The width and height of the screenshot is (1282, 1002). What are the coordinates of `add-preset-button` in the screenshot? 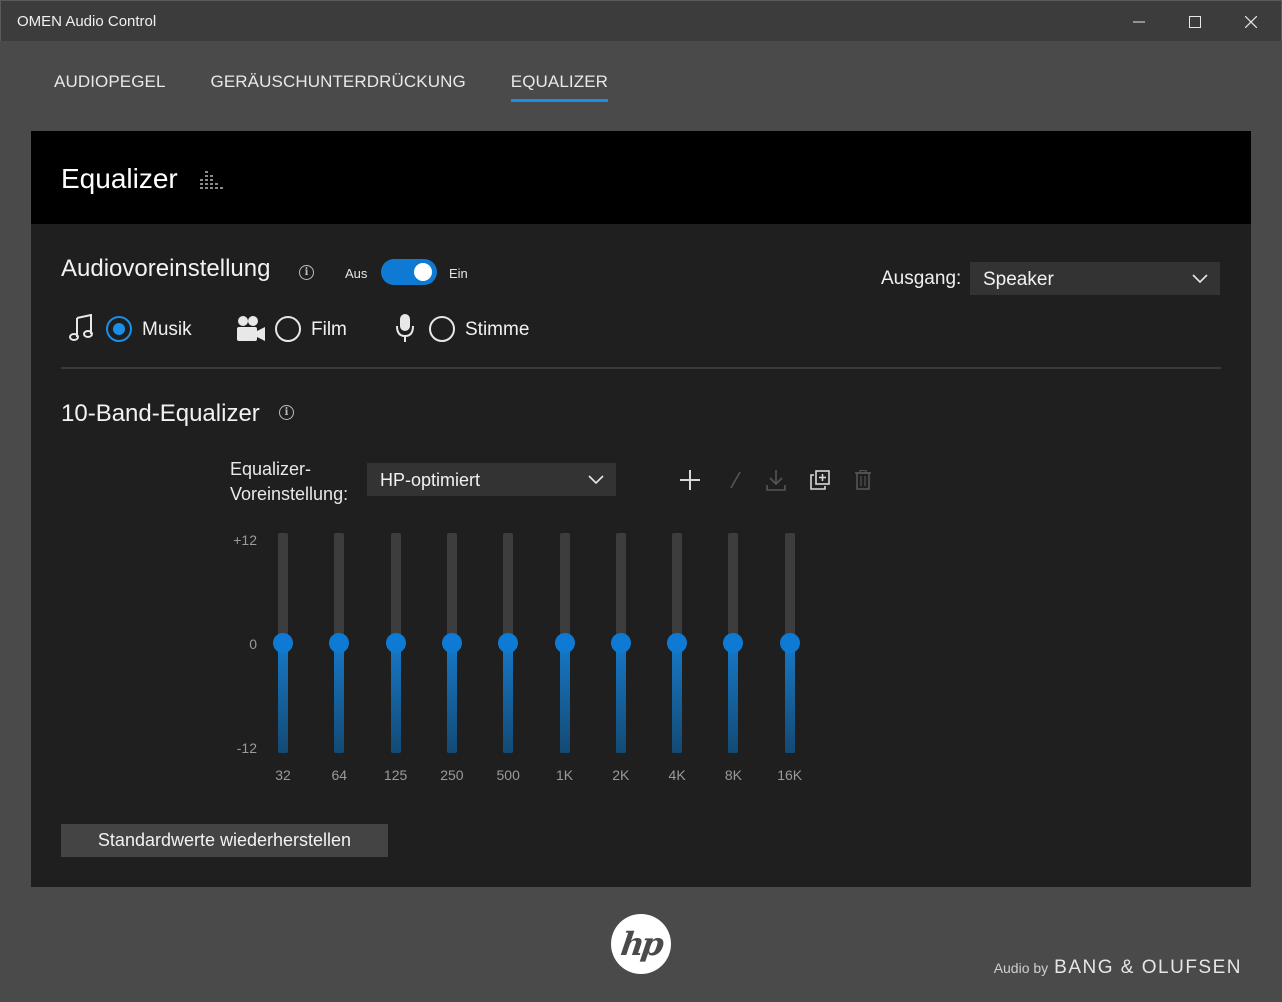 It's located at (690, 480).